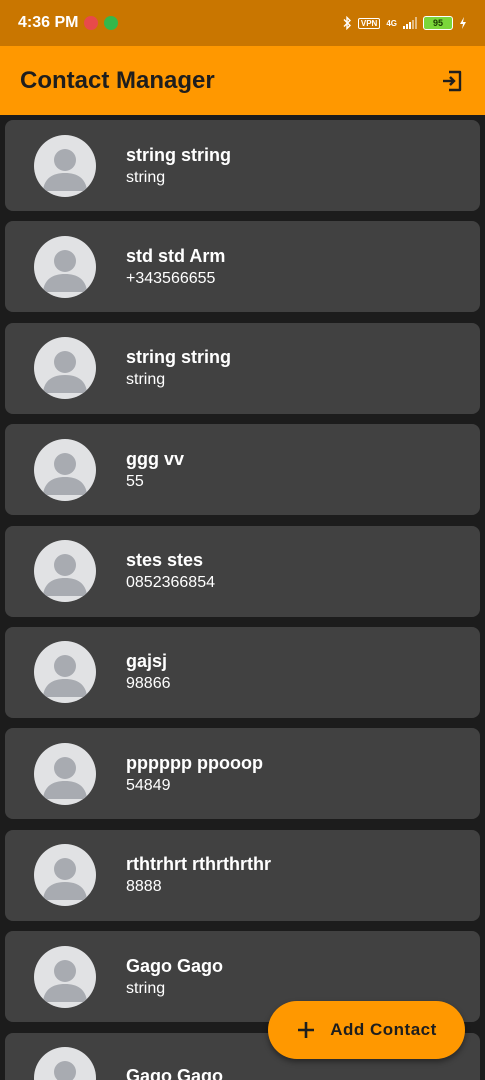 This screenshot has height=1080, width=485. I want to click on status-left: 4:36 PM, so click(68, 23).